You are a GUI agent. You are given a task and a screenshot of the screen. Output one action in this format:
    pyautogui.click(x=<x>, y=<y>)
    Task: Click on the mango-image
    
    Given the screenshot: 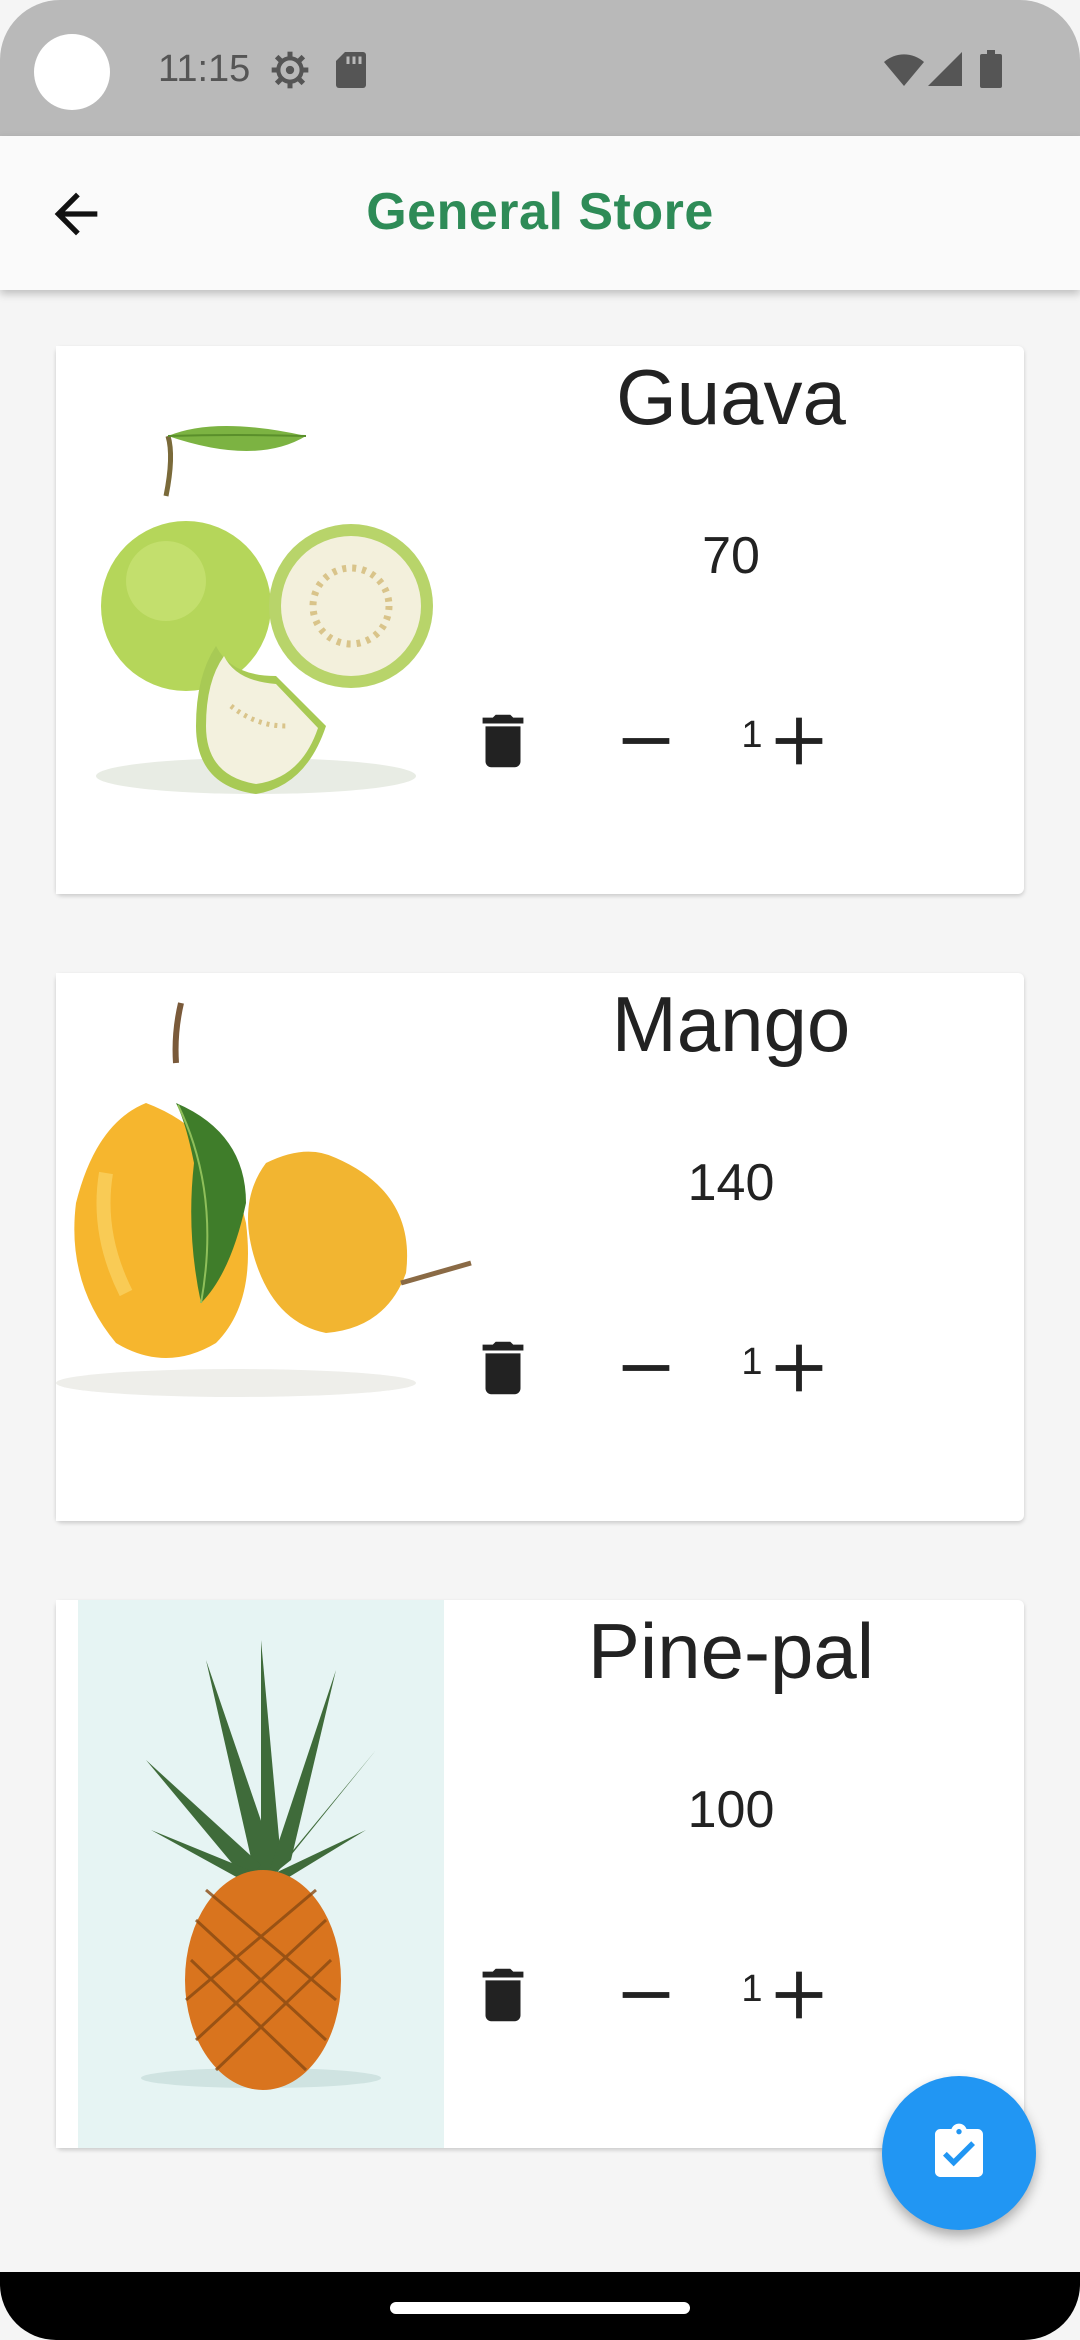 What is the action you would take?
    pyautogui.click(x=266, y=1247)
    